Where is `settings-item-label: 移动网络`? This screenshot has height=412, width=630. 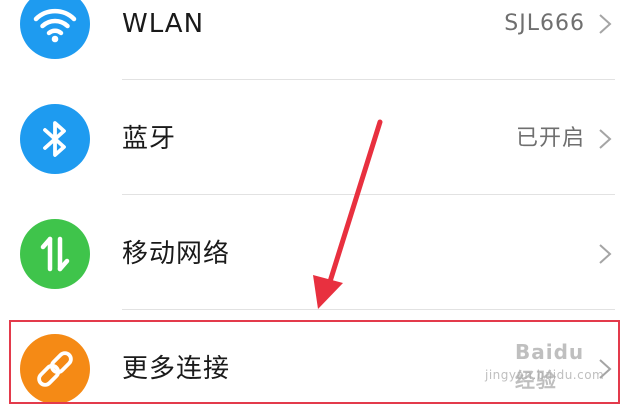 settings-item-label: 移动网络 is located at coordinates (176, 254).